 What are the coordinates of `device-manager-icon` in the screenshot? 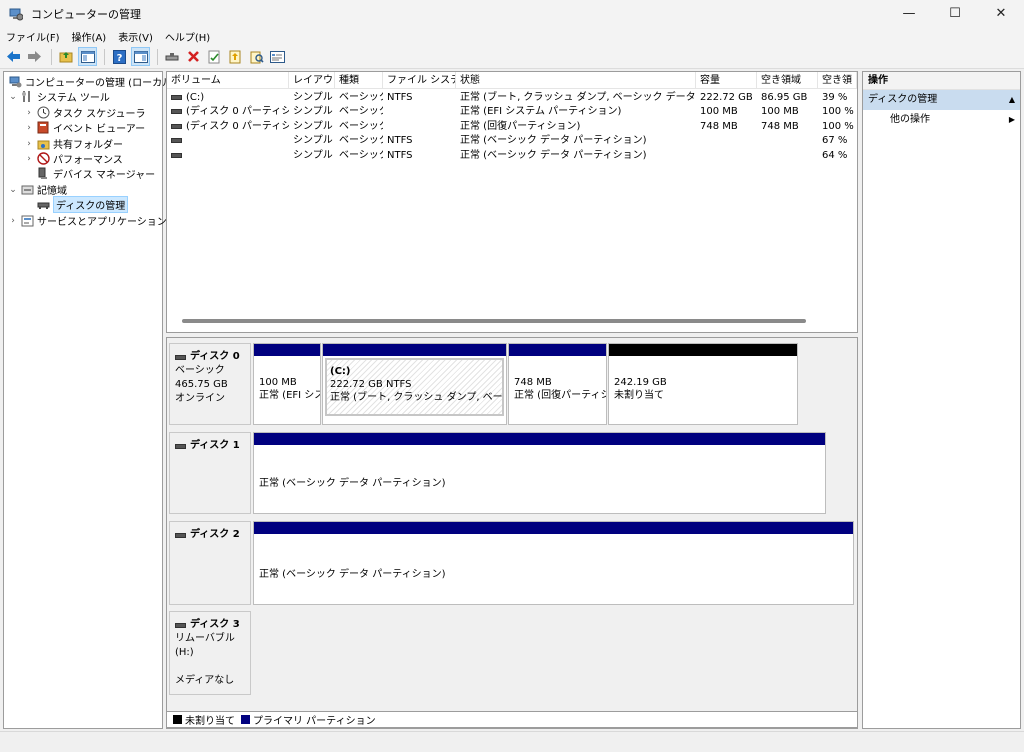 It's located at (43, 173).